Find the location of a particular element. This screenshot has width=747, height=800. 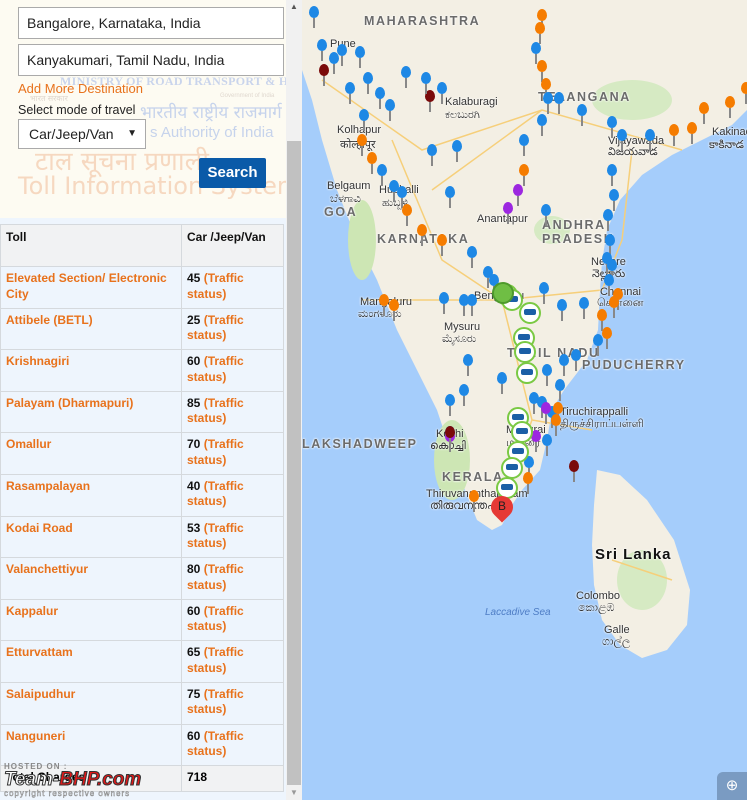

destination-input: Kanyakumari, Tamil Nadu, India is located at coordinates (151, 60).